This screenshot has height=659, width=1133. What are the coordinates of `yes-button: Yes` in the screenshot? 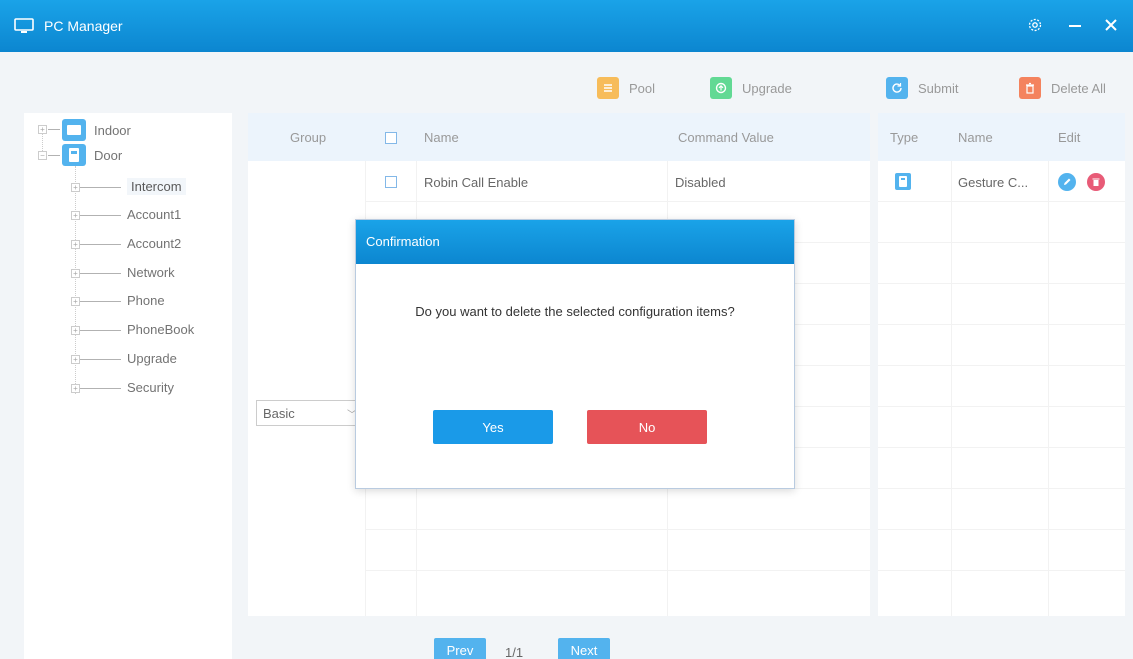 It's located at (493, 427).